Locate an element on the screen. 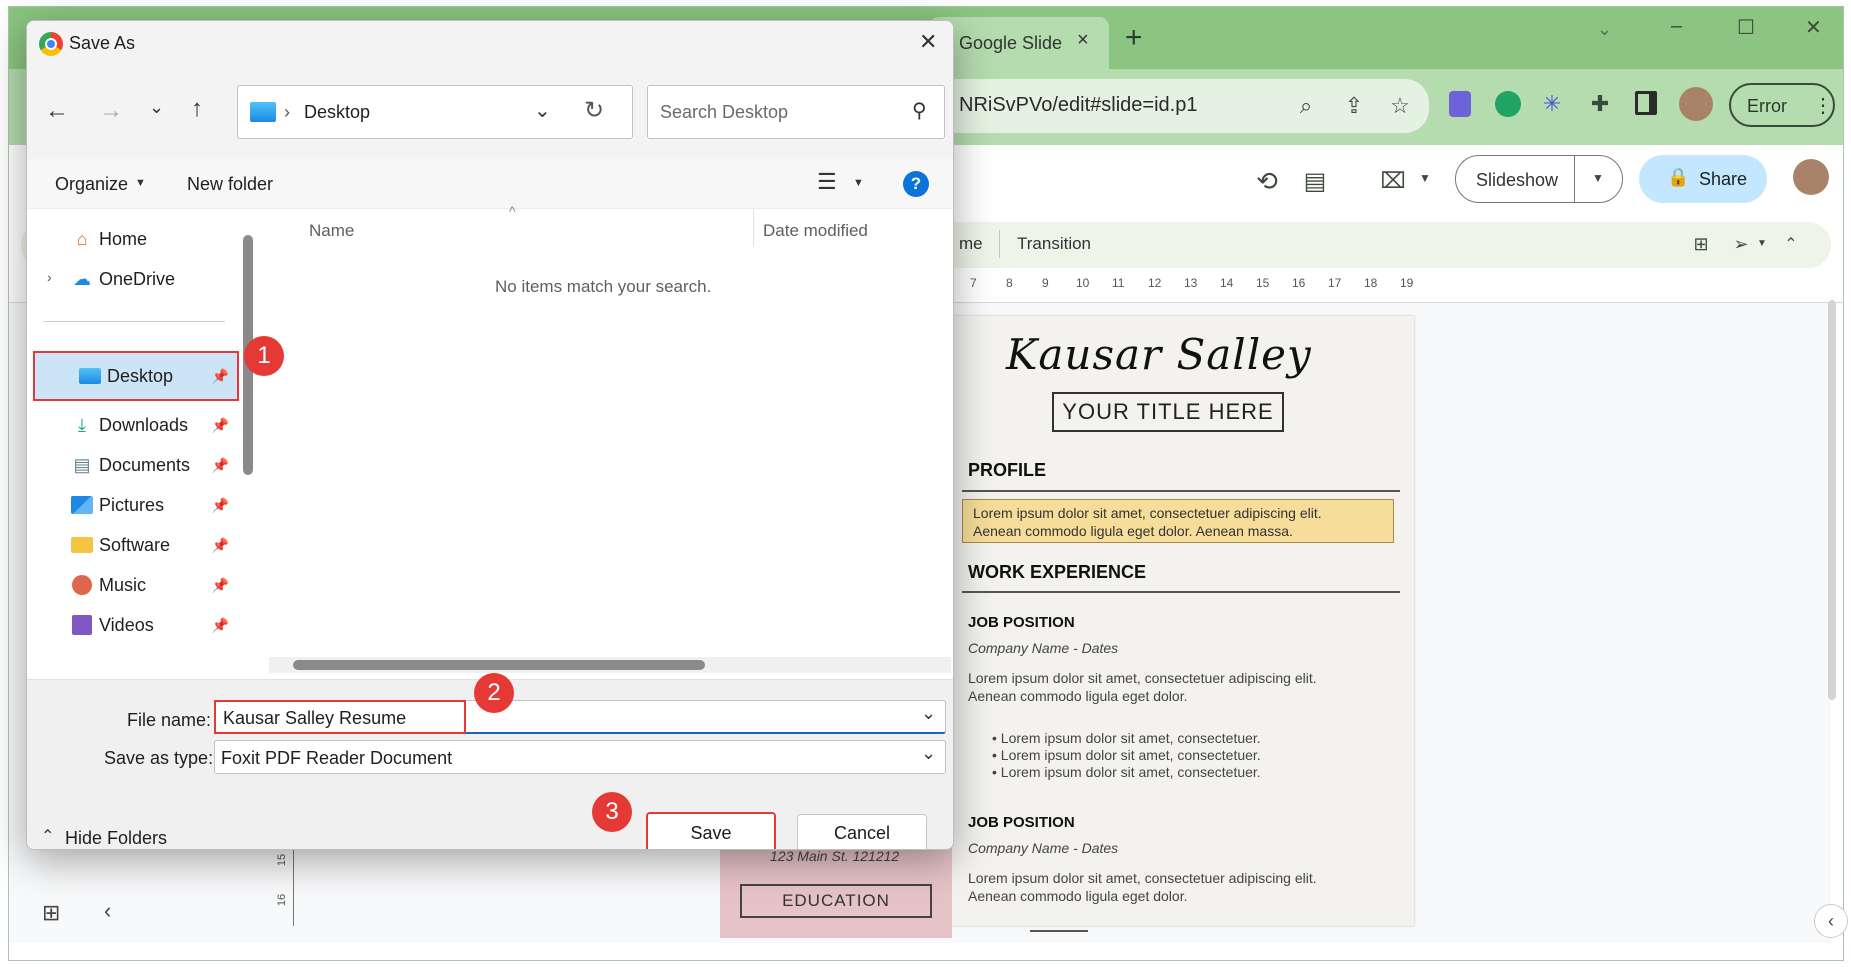 This screenshot has height=967, width=1851. file-name-label: File name: is located at coordinates (169, 720).